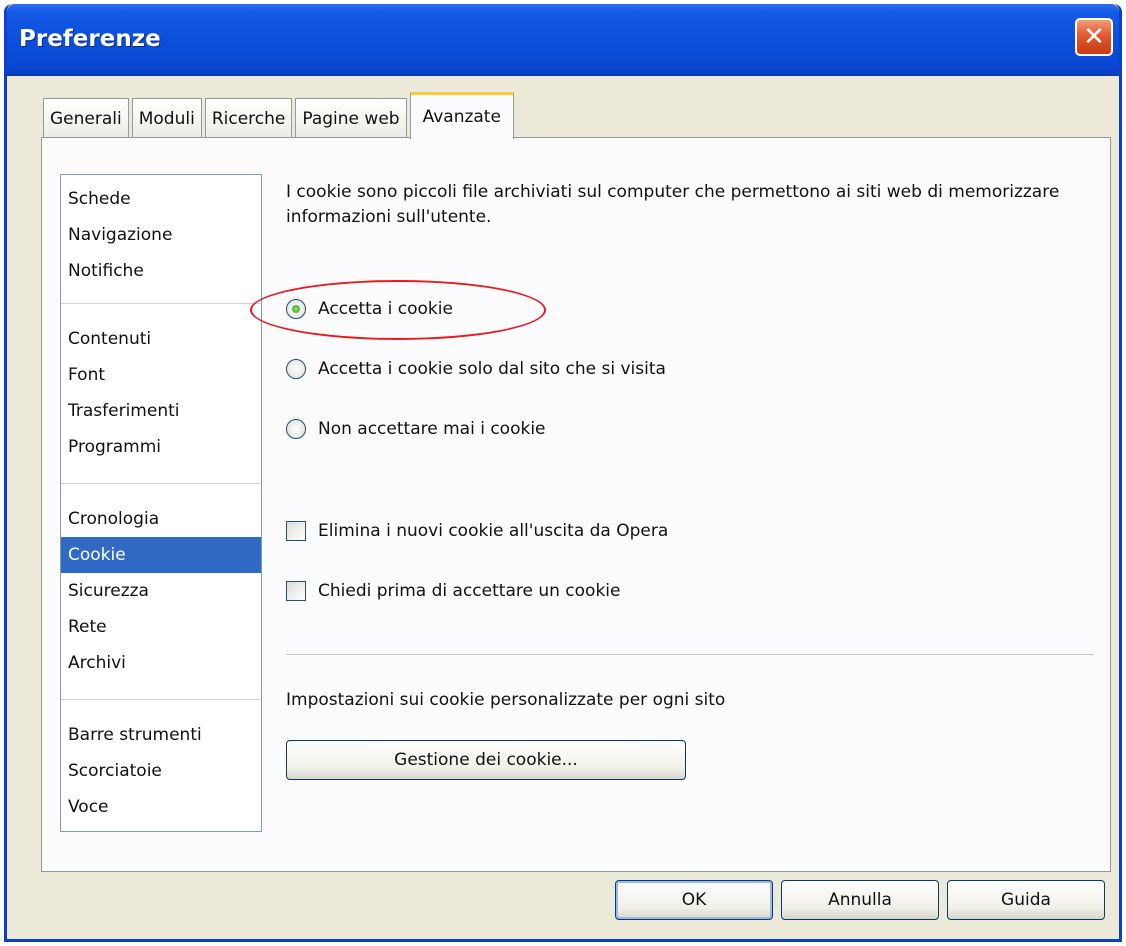 The width and height of the screenshot is (1126, 946). I want to click on sidebar-item-sicurezza: Sicurezza, so click(161, 591).